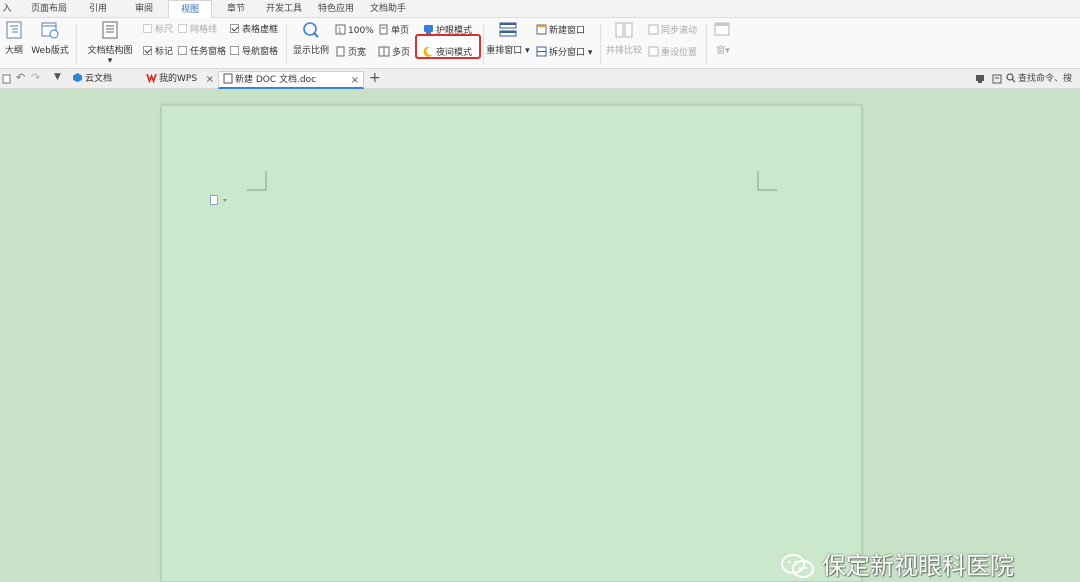 The height and width of the screenshot is (582, 1080). I want to click on outline-icon, so click(14, 30).